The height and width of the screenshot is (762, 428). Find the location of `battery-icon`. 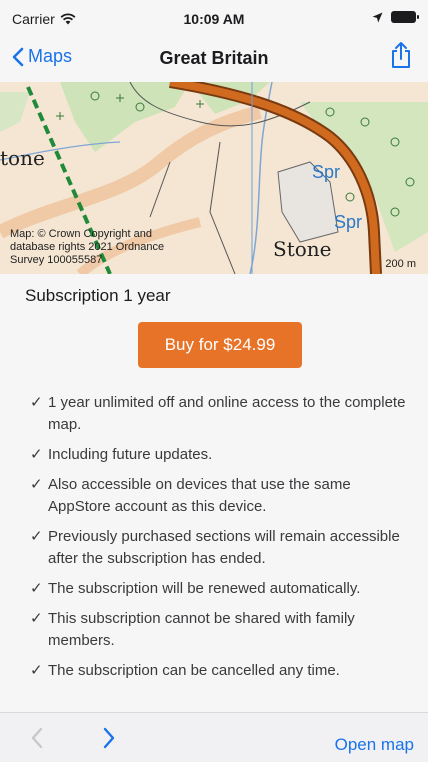

battery-icon is located at coordinates (405, 17).